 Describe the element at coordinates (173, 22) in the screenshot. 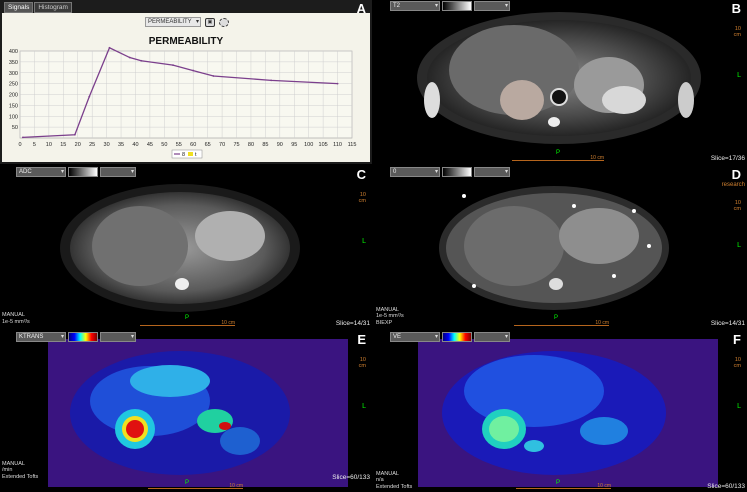

I see `parameter-select: PERMEABILITY` at that location.